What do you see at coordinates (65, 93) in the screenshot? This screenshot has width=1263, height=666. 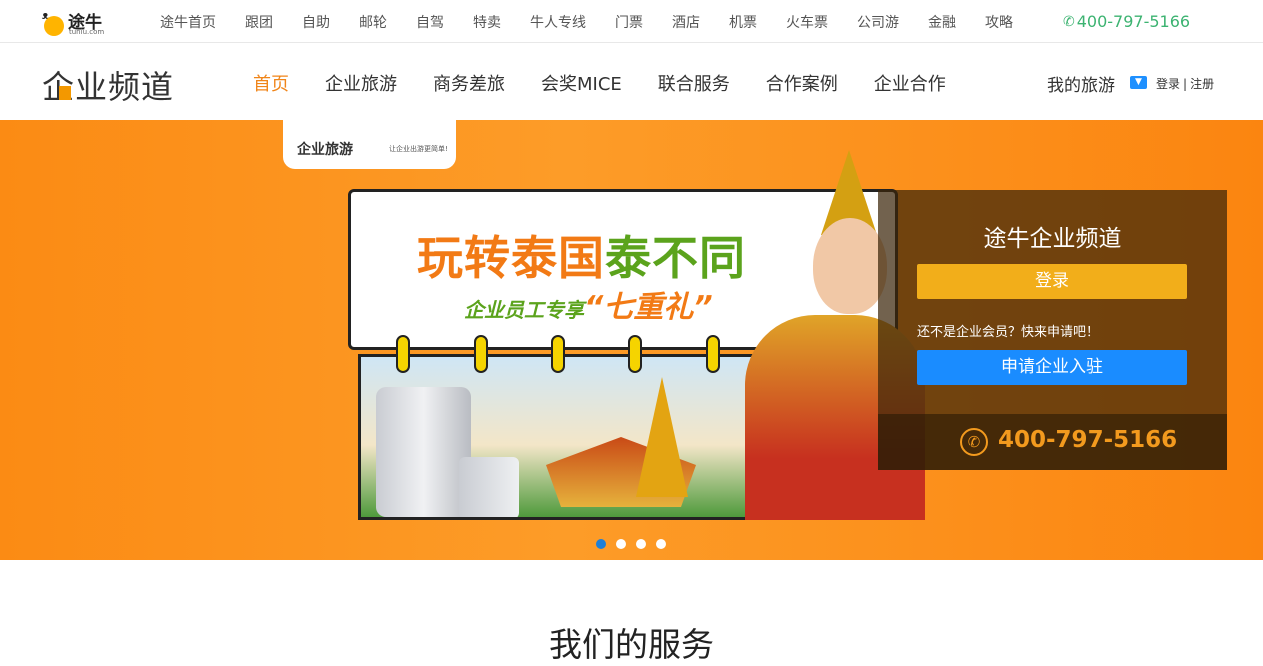 I see `channel-mark-icon` at bounding box center [65, 93].